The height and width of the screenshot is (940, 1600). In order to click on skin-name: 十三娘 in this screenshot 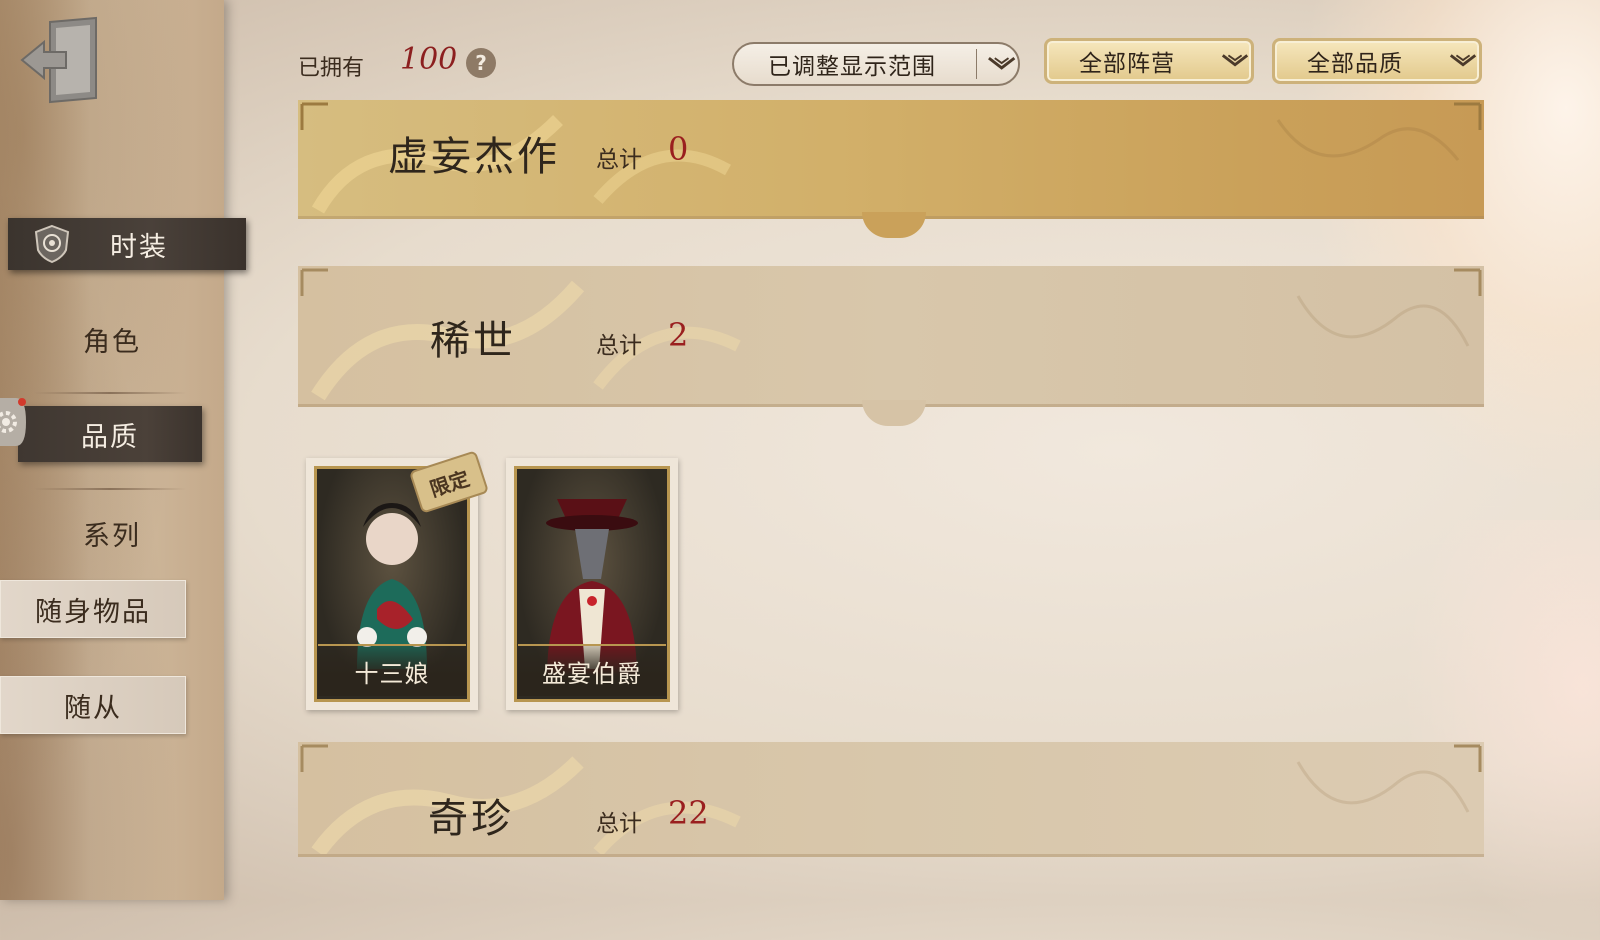, I will do `click(392, 670)`.